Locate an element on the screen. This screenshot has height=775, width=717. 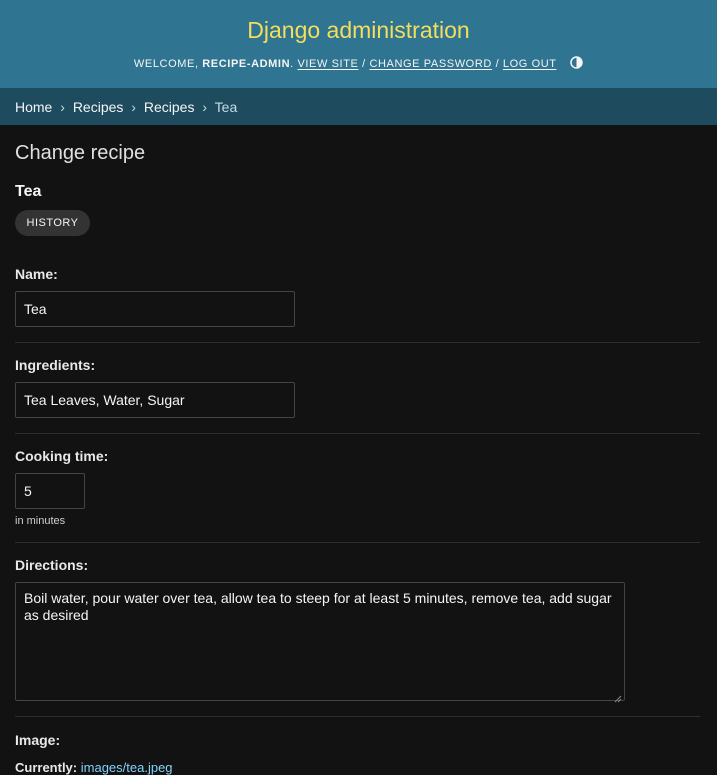
object-title: Tea is located at coordinates (28, 191).